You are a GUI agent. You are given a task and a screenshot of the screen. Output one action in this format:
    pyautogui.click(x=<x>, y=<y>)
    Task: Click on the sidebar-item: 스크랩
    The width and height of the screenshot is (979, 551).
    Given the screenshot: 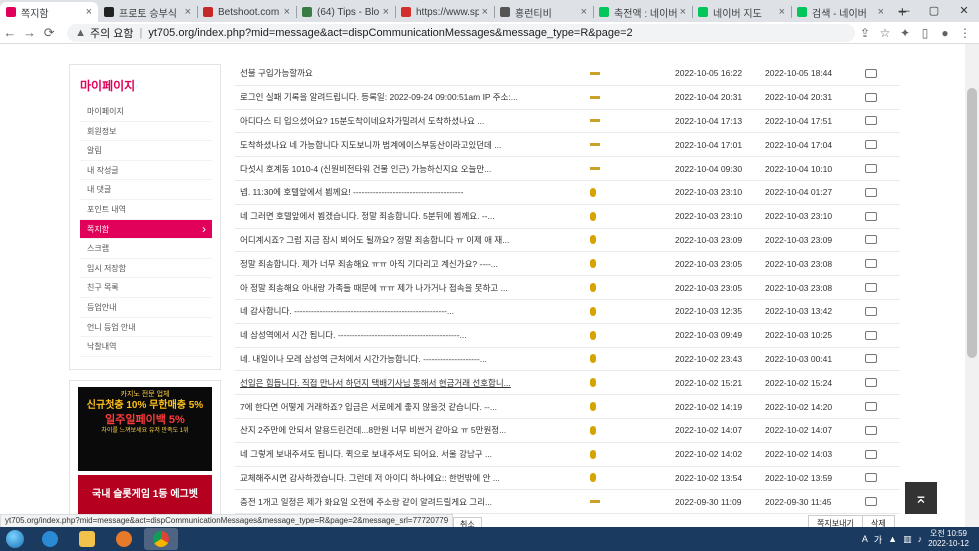 What is the action you would take?
    pyautogui.click(x=146, y=249)
    